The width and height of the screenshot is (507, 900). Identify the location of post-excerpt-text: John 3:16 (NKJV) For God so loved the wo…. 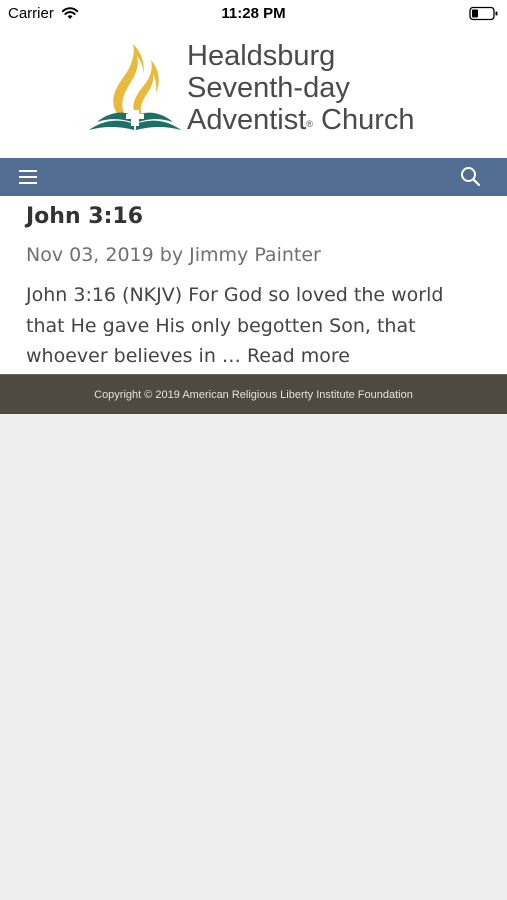
(235, 325).